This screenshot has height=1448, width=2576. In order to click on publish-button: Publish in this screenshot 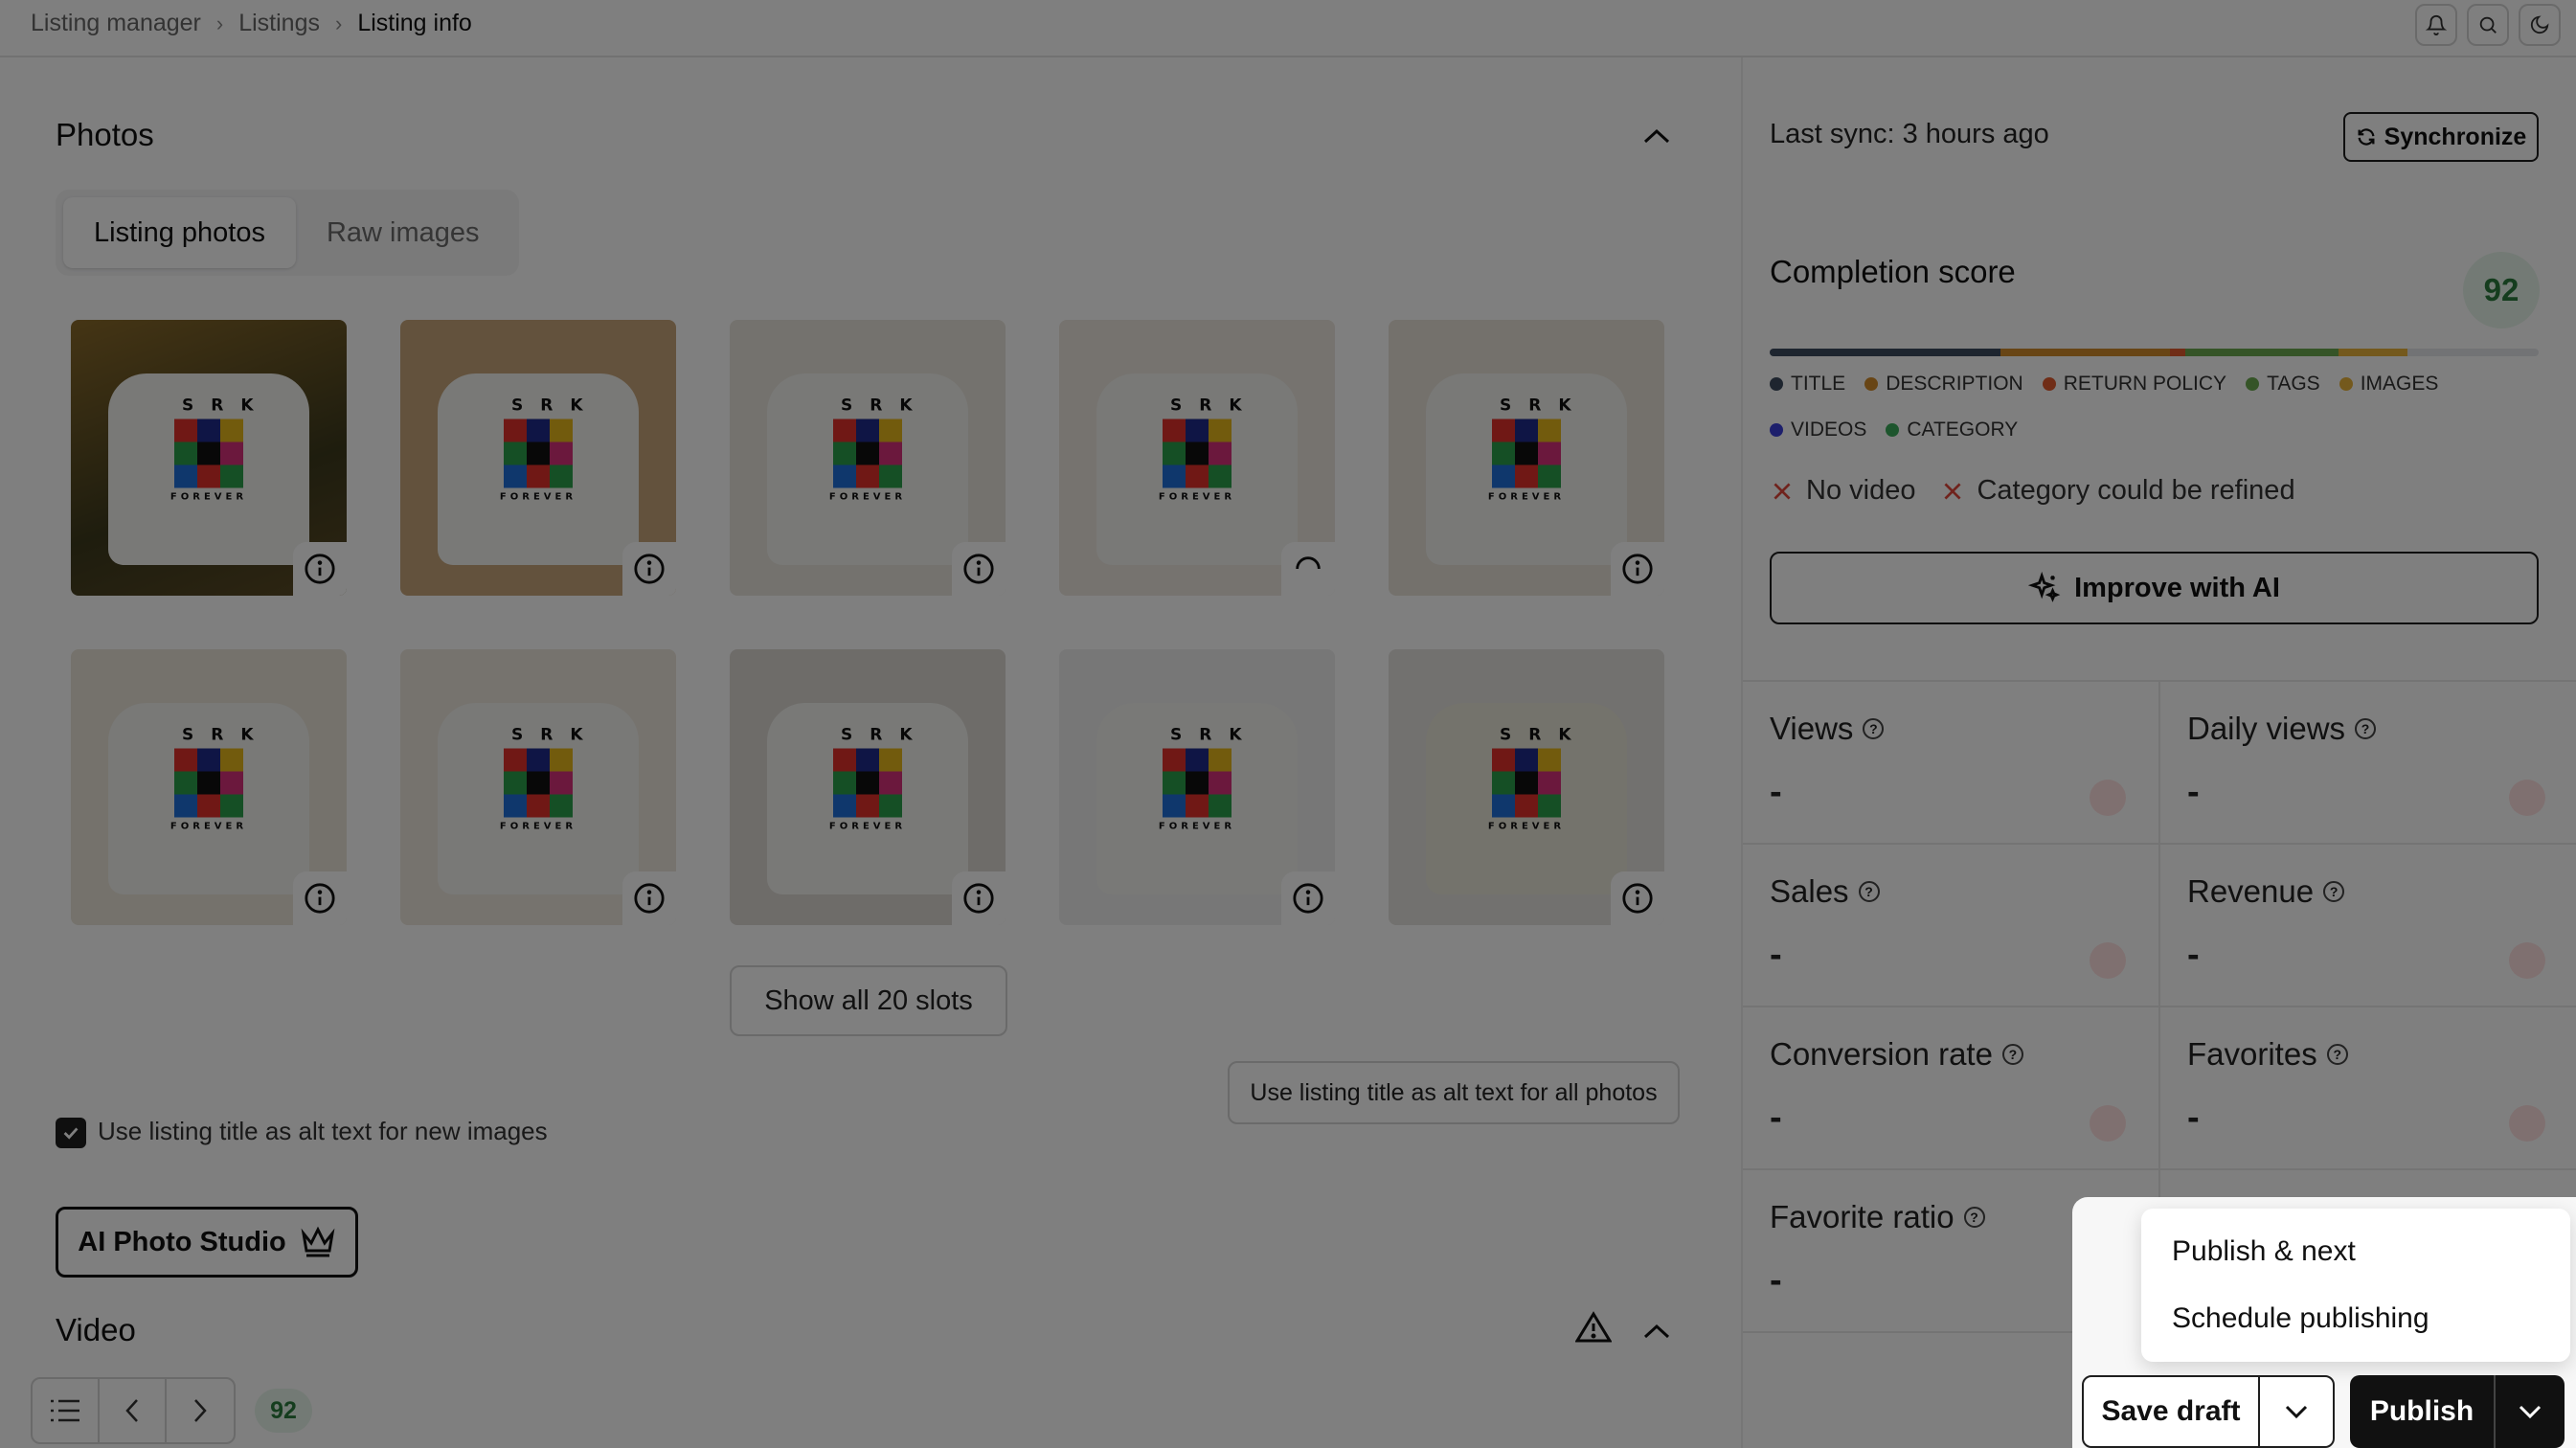, I will do `click(2423, 1412)`.